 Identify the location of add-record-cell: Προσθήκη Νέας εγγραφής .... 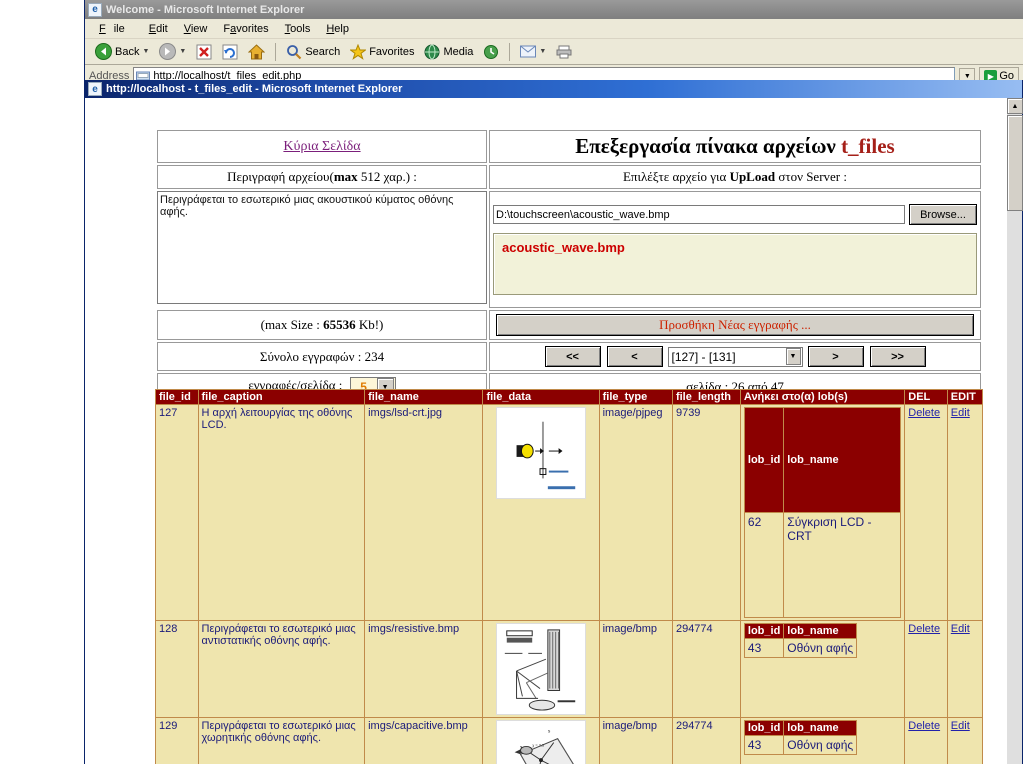
(735, 325).